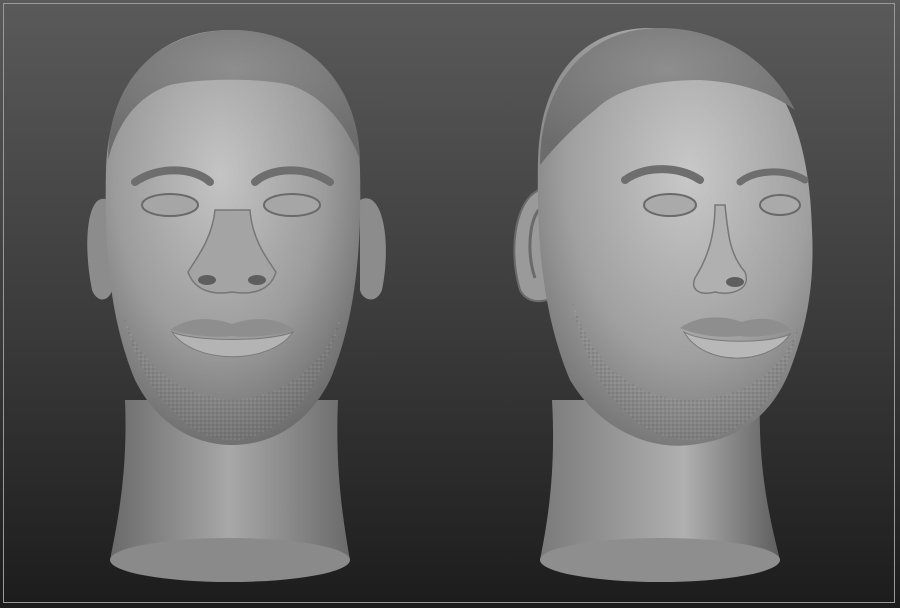 This screenshot has width=900, height=608. Describe the element at coordinates (292, 205) in the screenshot. I see `right-eye-front` at that location.